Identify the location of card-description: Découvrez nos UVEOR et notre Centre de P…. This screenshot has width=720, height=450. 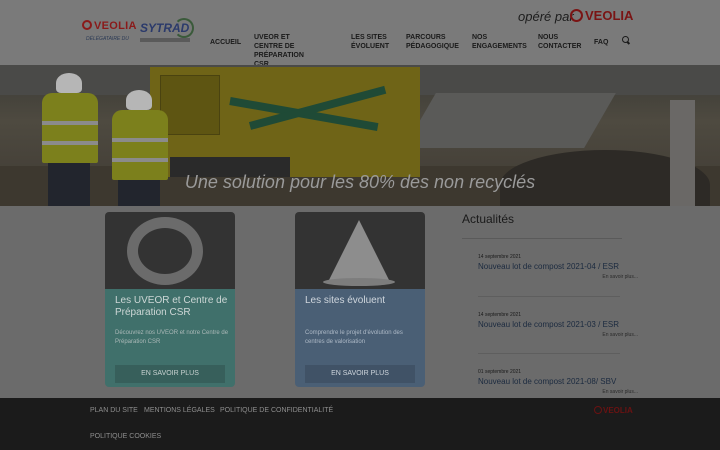
(172, 337).